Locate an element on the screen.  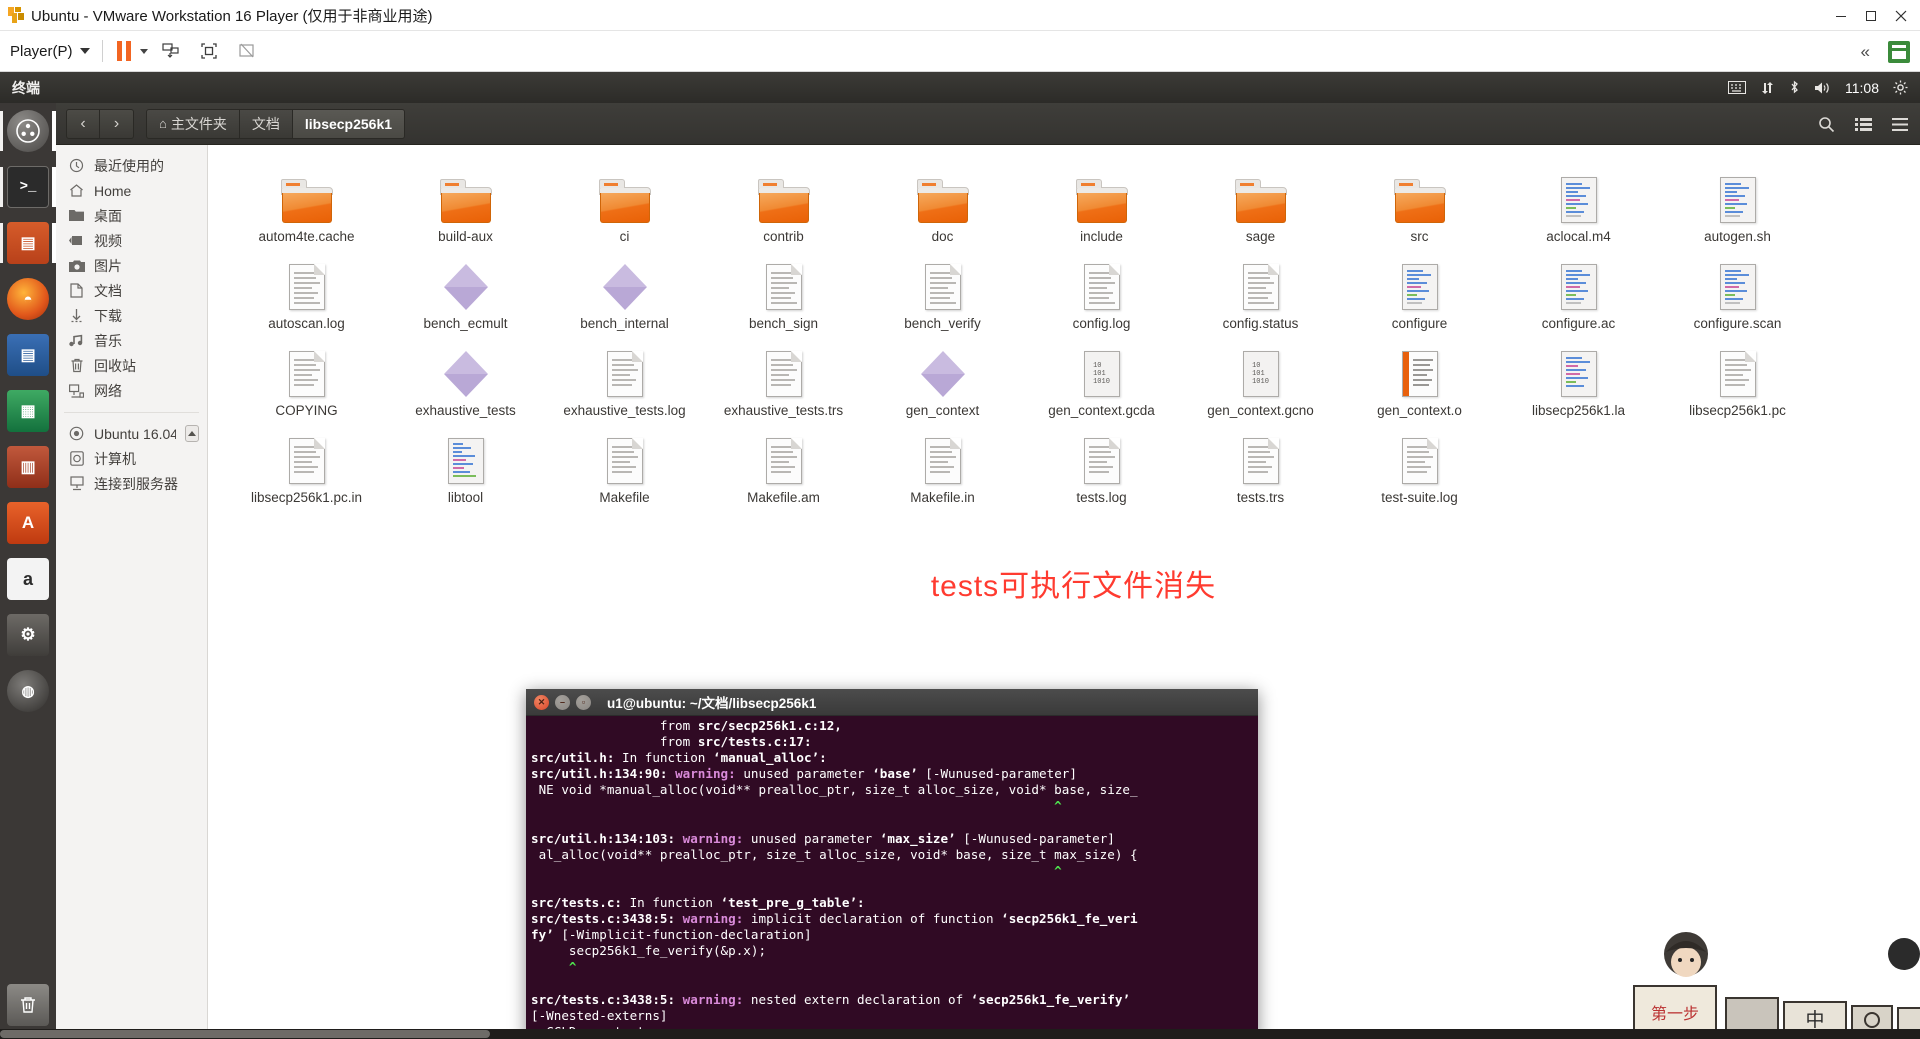
file-item-copying: COPYING is located at coordinates (306, 374).